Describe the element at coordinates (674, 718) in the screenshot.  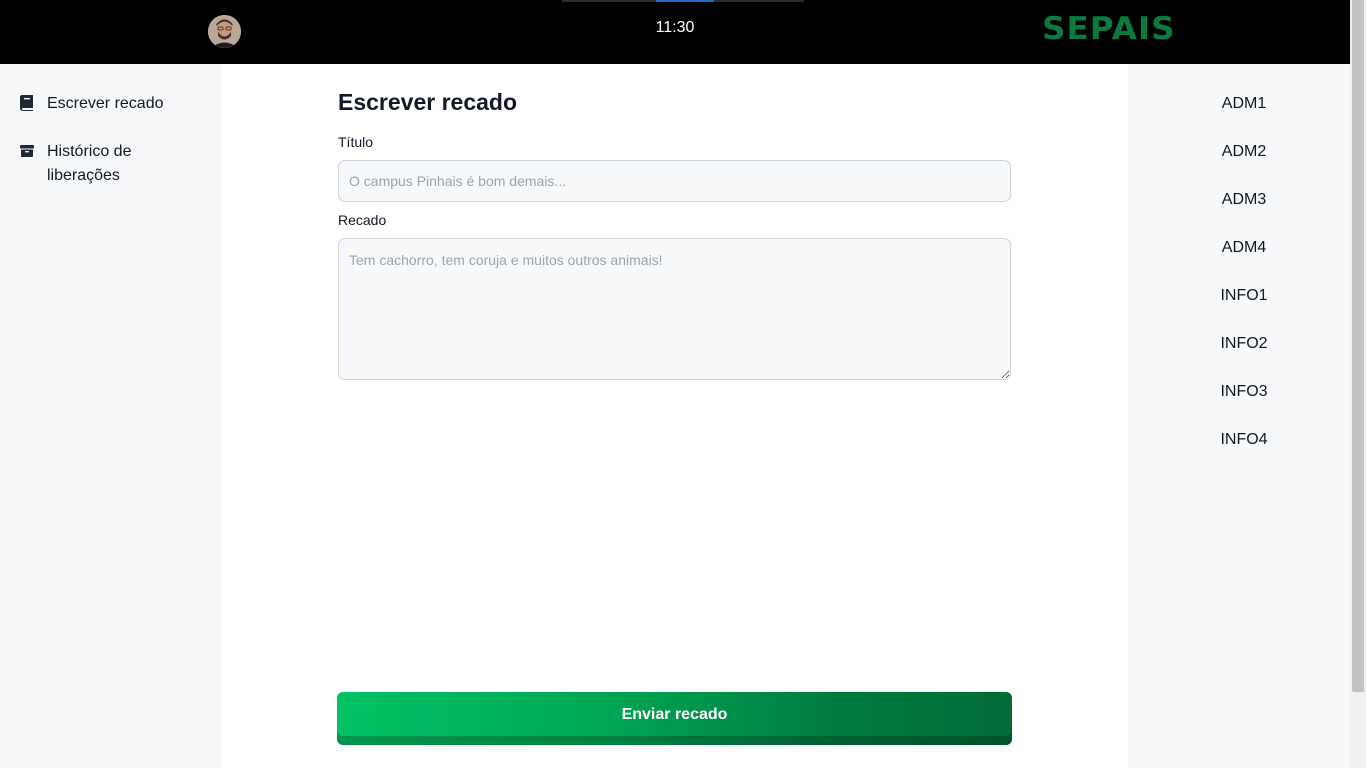
I see `enviar-recado-button: Enviar recado` at that location.